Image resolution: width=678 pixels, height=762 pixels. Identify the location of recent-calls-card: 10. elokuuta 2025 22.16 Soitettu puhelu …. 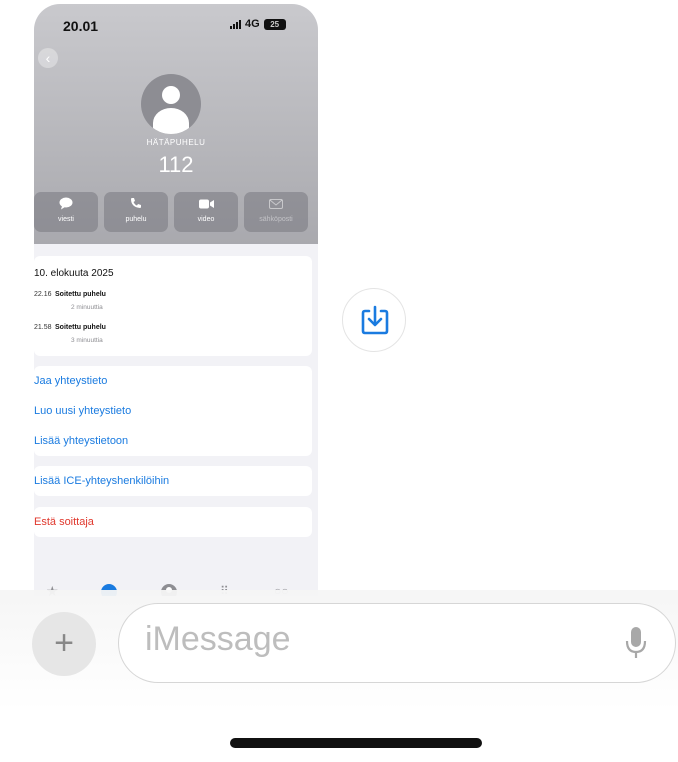
(173, 306).